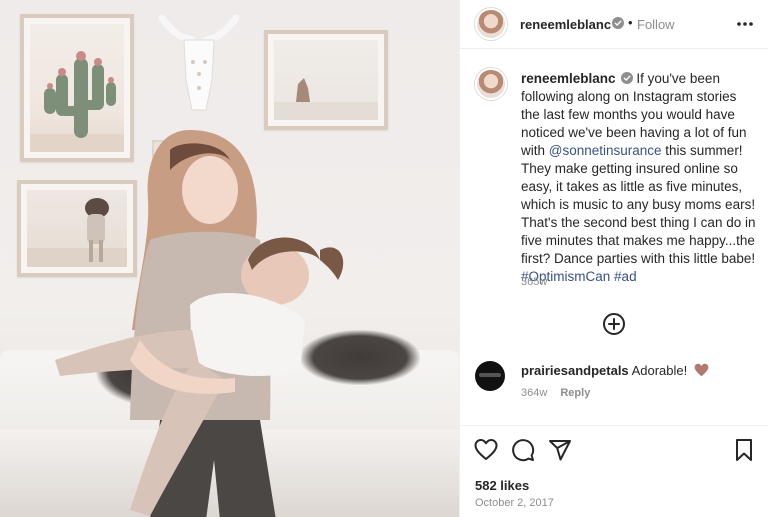 The height and width of the screenshot is (517, 768). Describe the element at coordinates (502, 485) in the screenshot. I see `likes-count: 582 likes` at that location.